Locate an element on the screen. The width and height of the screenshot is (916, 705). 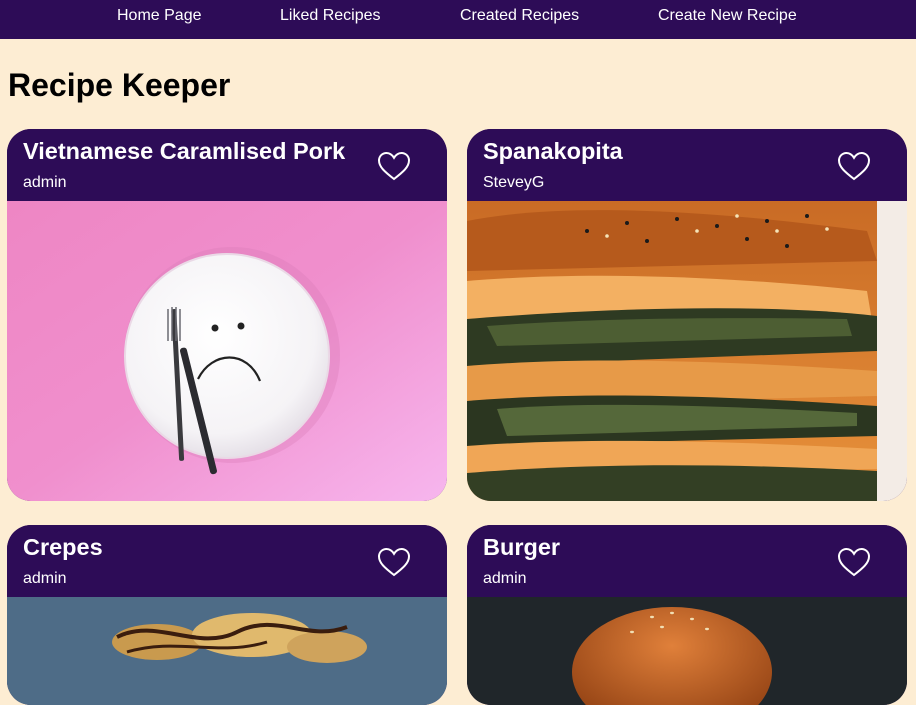
recipe-card-header: Burger admin is located at coordinates (687, 561).